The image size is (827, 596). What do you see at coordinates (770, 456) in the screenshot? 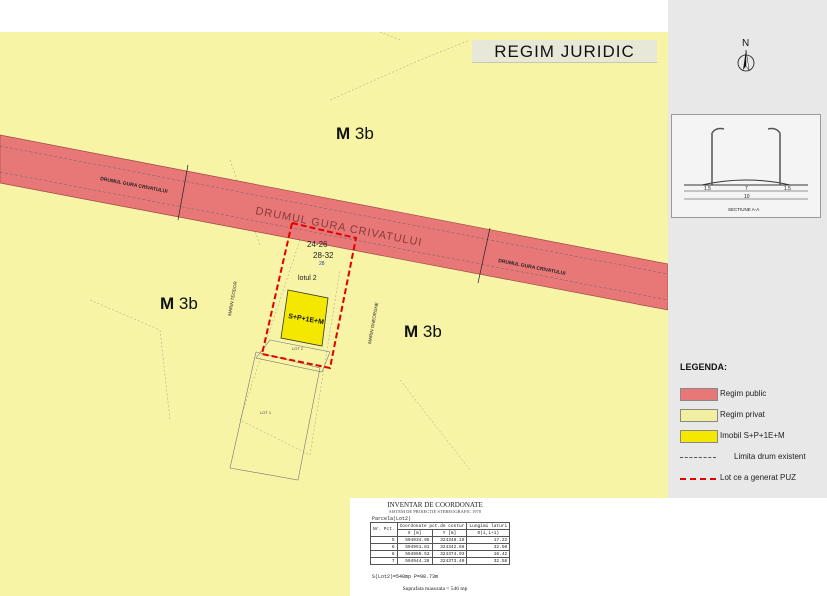
I see `legend-label: Limita drum existent` at bounding box center [770, 456].